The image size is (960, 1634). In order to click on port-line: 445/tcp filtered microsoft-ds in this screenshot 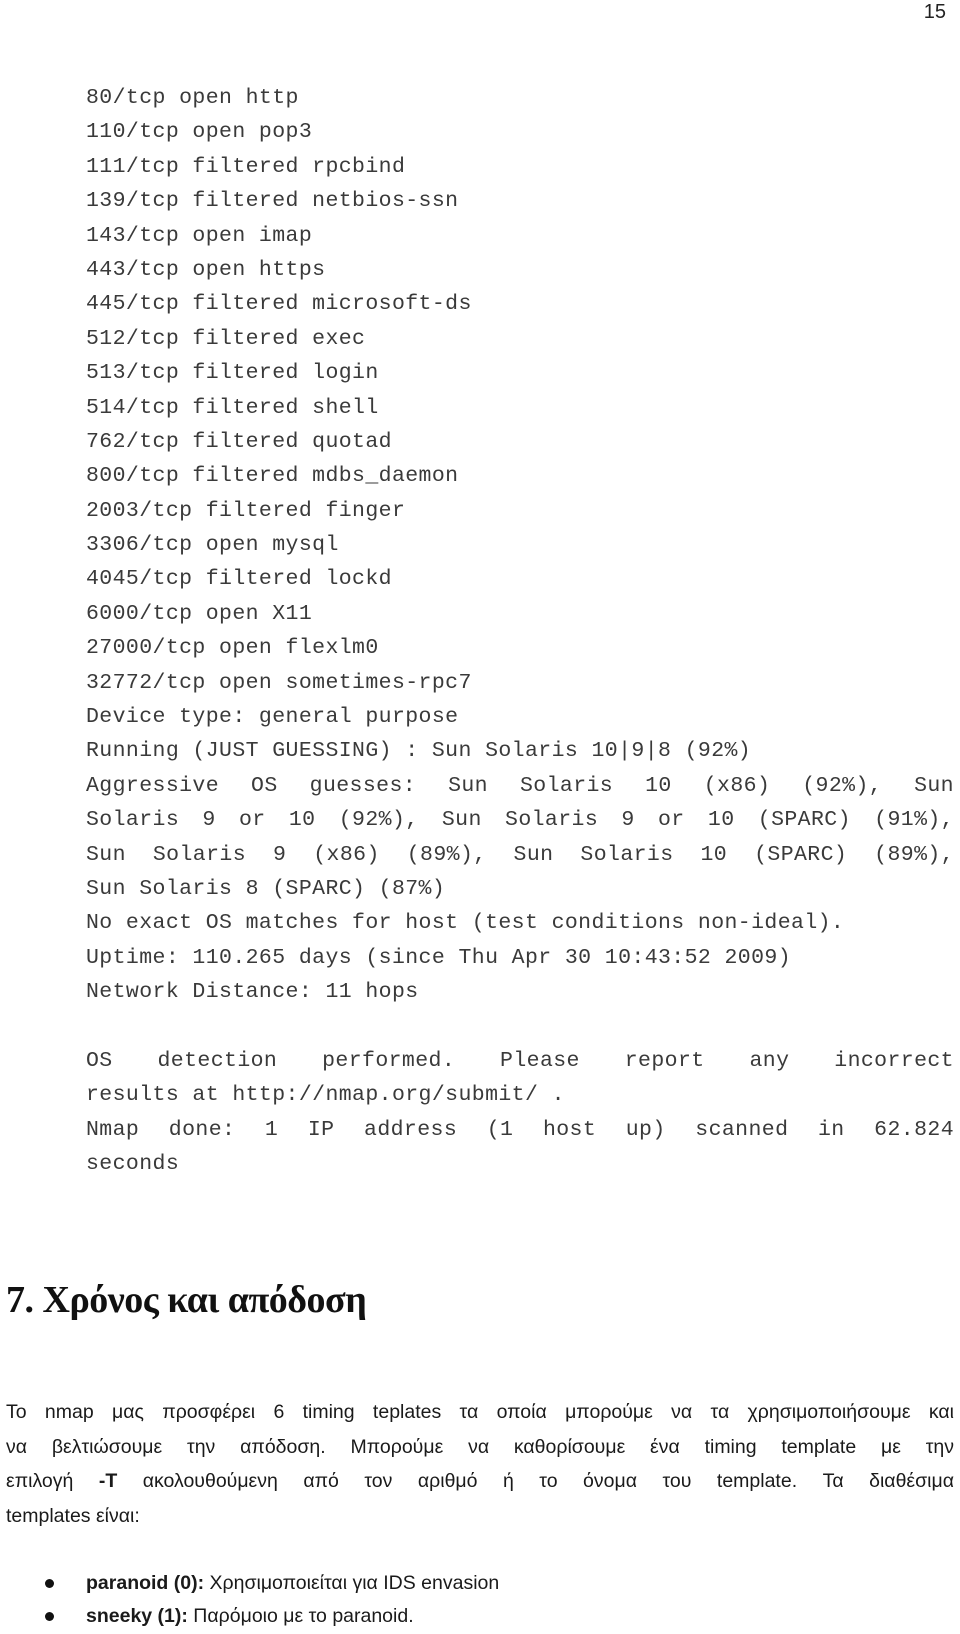, I will do `click(279, 304)`.